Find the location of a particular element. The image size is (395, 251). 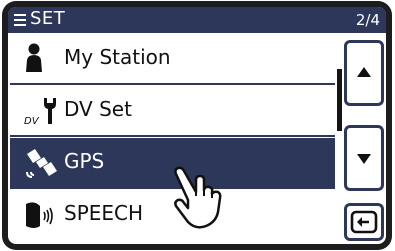

screen-title: SET is located at coordinates (48, 18).